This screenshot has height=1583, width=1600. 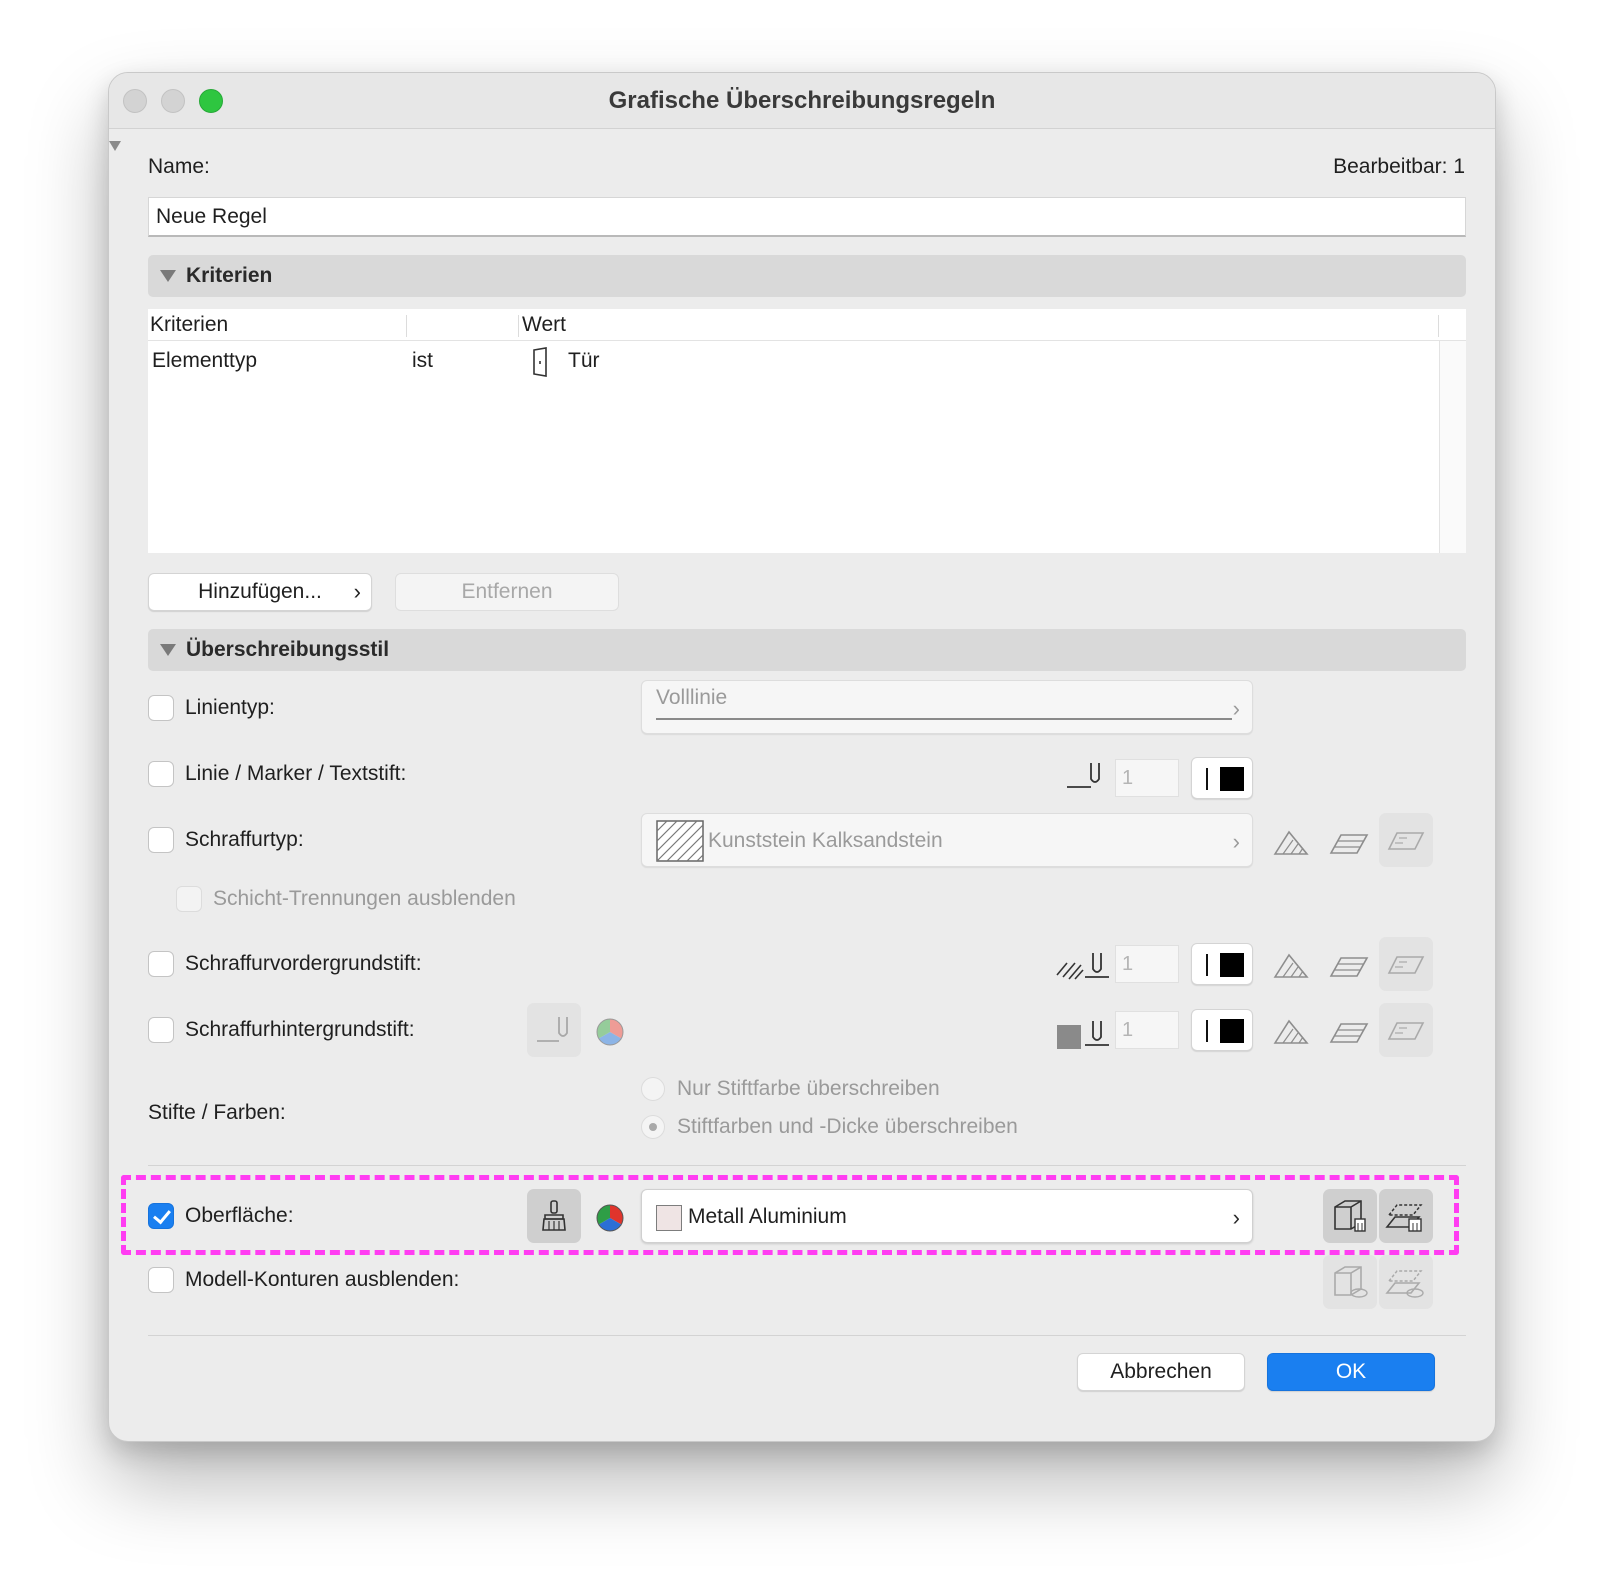 I want to click on add-criterion-button: Hinzufügen... ›, so click(x=260, y=592).